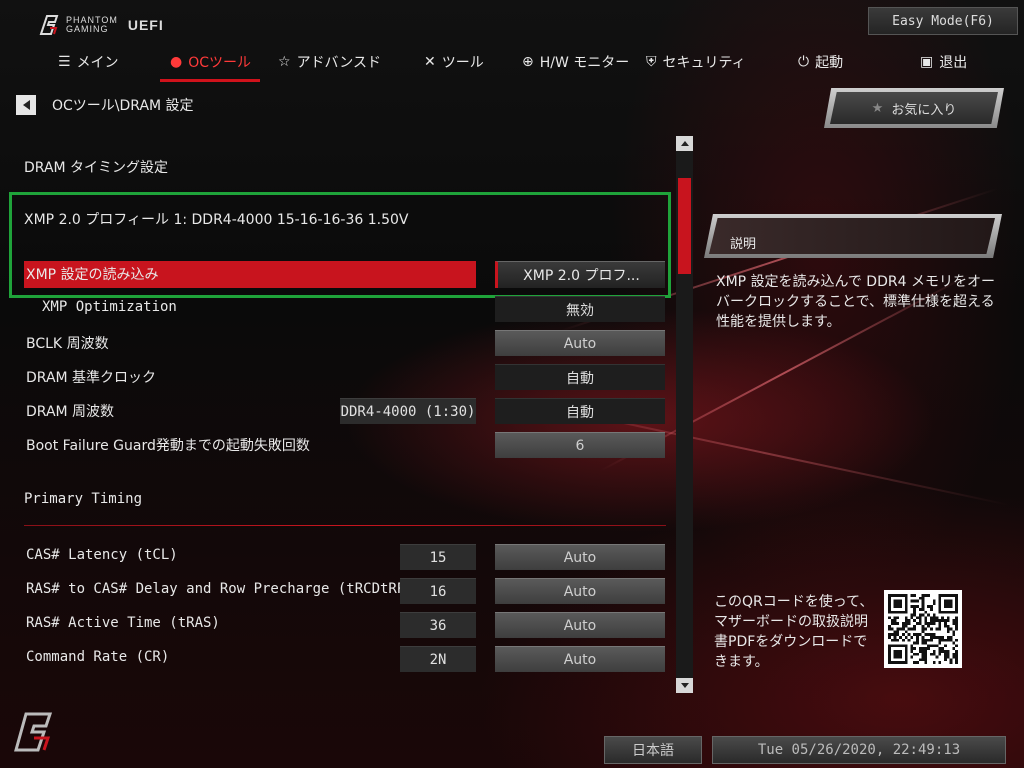  What do you see at coordinates (684, 226) in the screenshot?
I see `scrollbar-thumb` at bounding box center [684, 226].